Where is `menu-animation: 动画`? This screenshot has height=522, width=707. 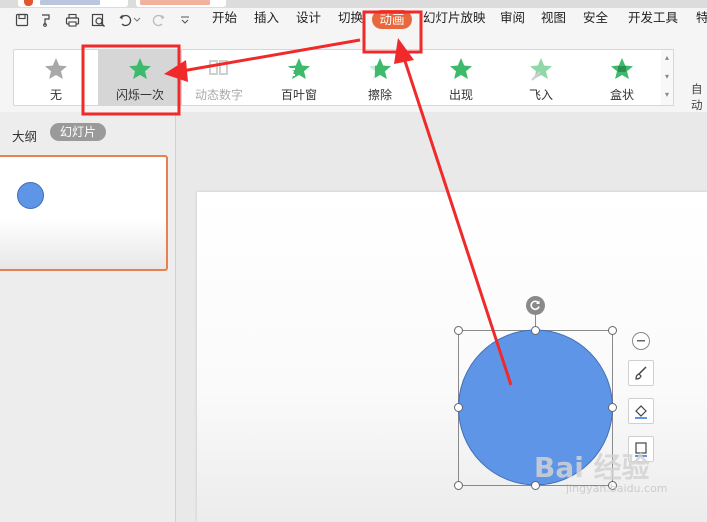
menu-animation: 动画 is located at coordinates (392, 19).